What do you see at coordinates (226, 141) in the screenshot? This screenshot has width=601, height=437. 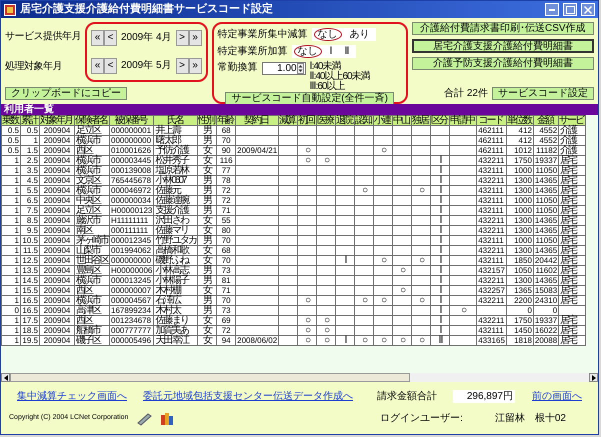 I see `table-cell: 70` at bounding box center [226, 141].